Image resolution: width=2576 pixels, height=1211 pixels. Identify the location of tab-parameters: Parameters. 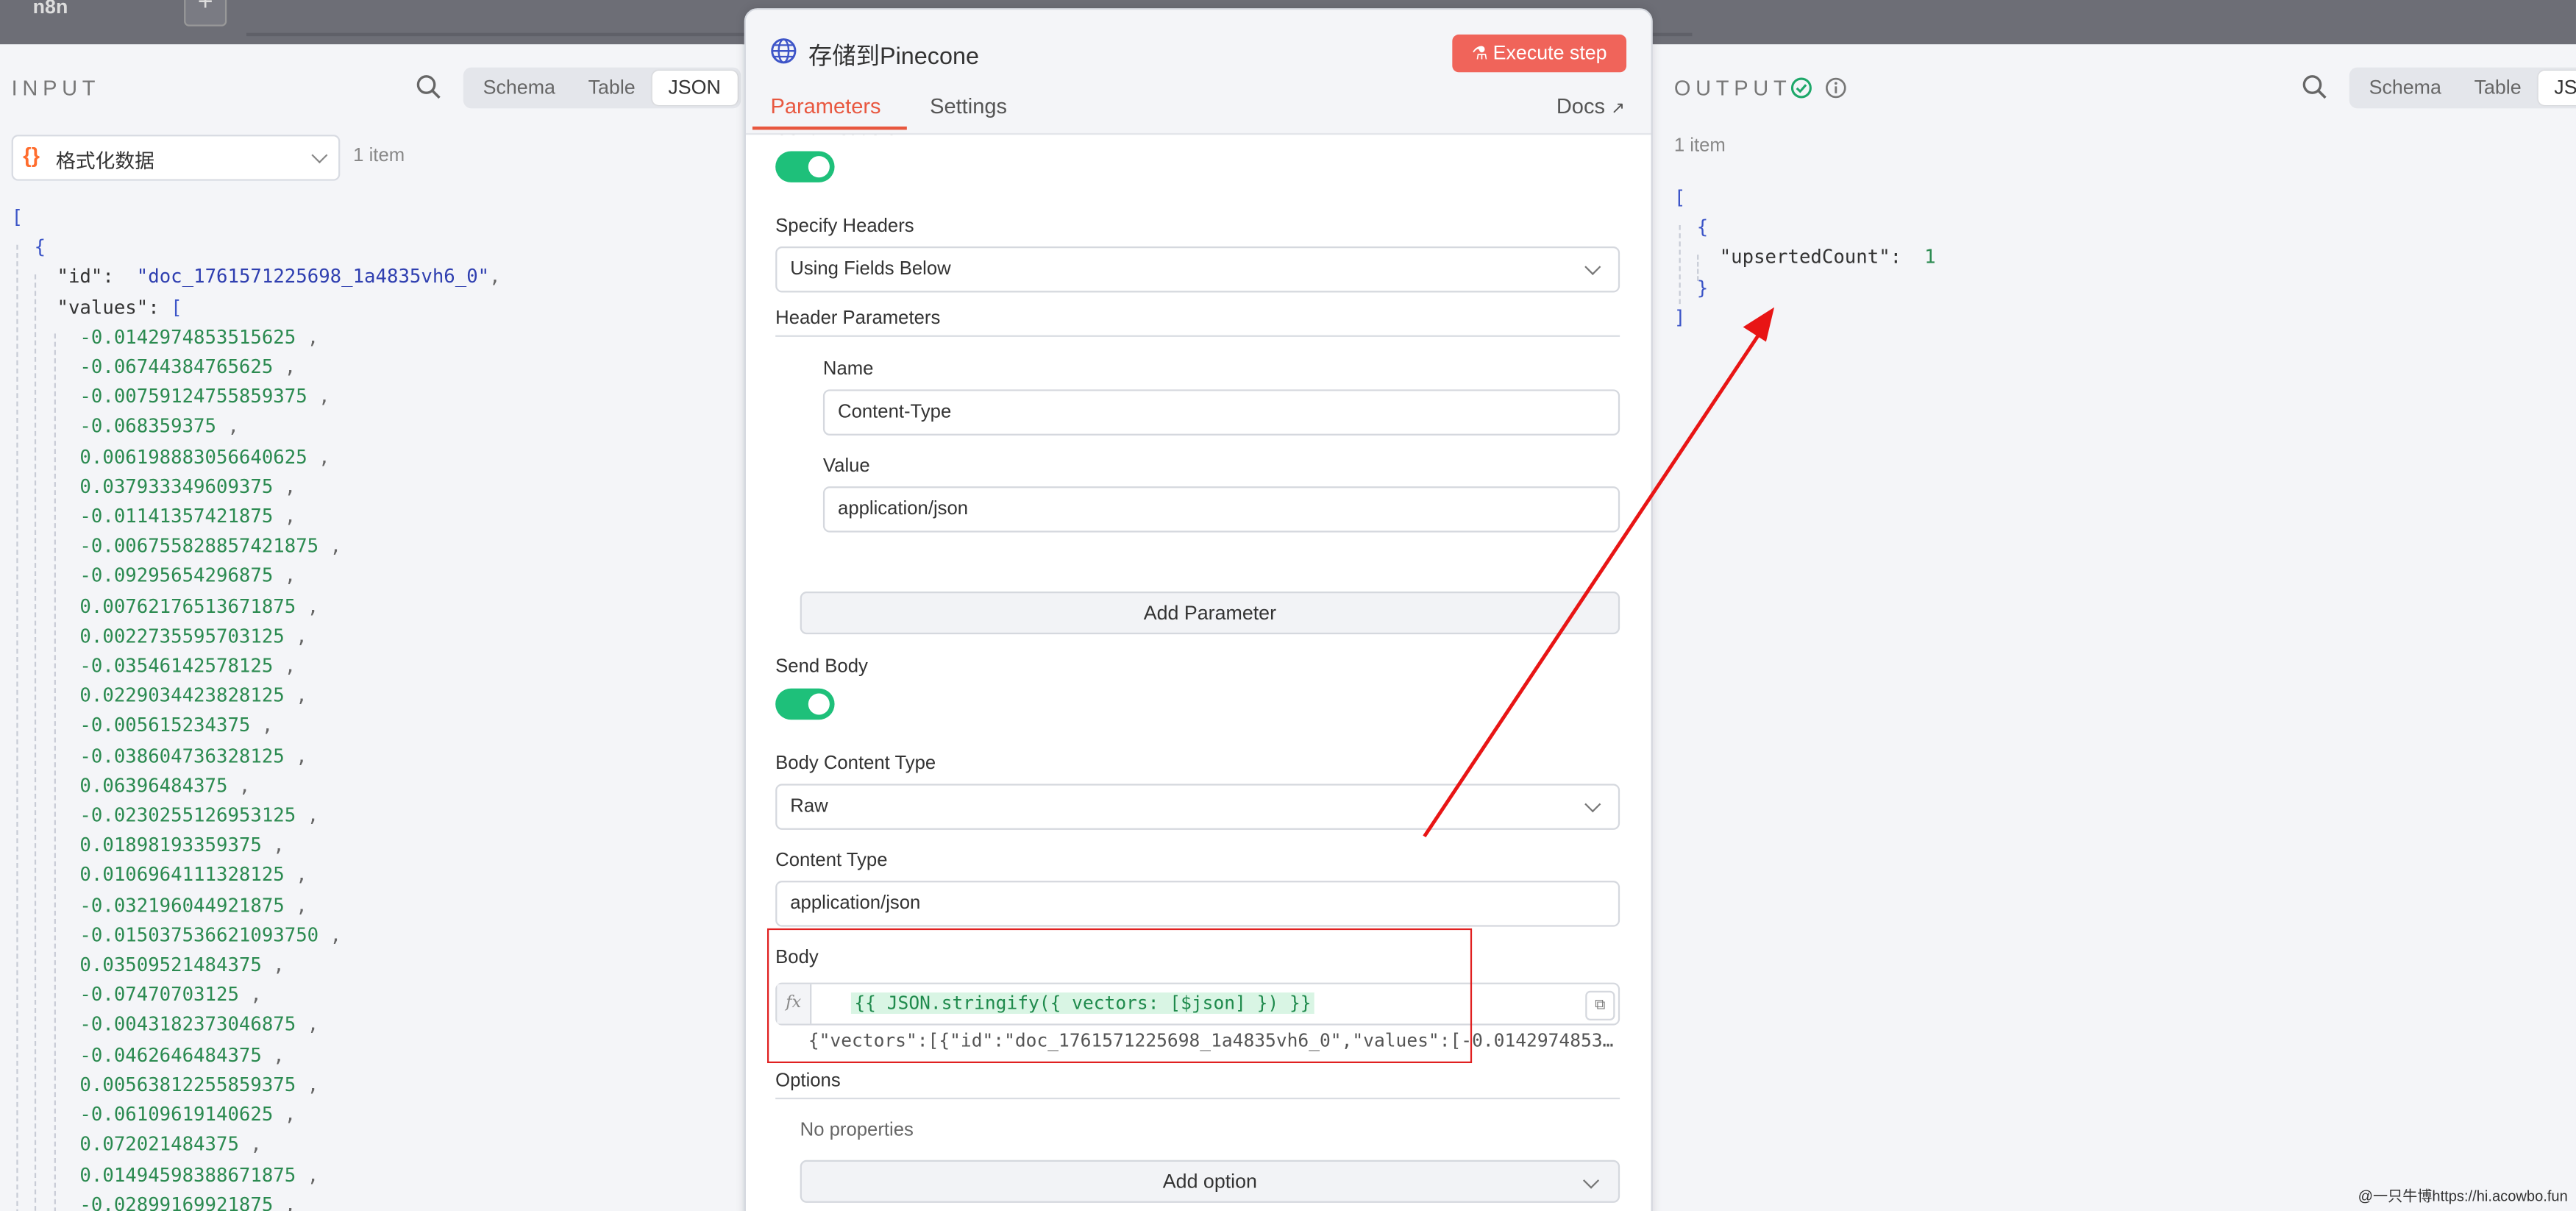
(825, 105).